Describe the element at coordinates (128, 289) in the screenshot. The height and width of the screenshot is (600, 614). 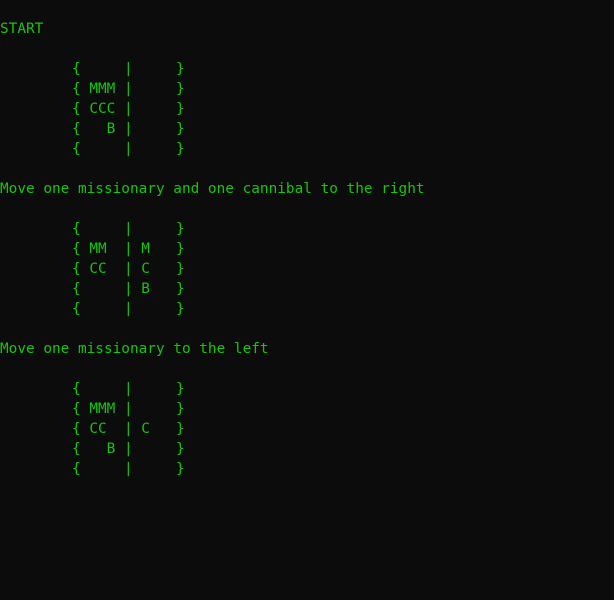
I see `state-row: { | B }` at that location.